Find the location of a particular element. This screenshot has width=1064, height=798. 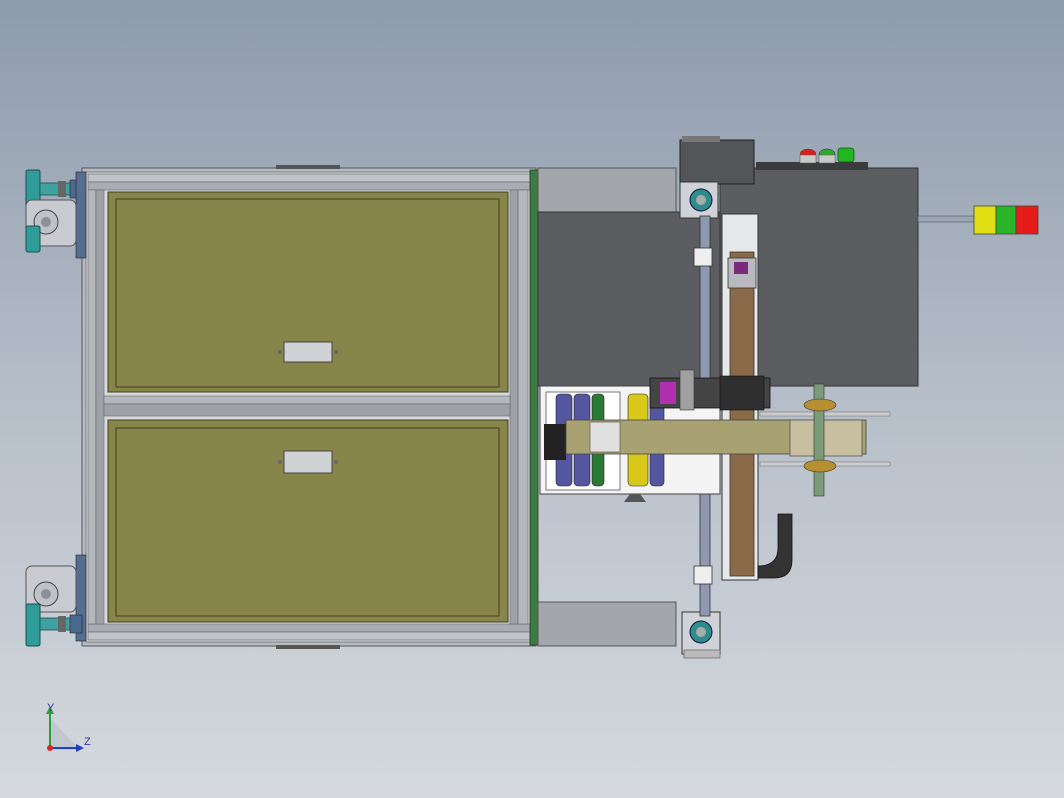

green-indicator-button is located at coordinates (827, 156).